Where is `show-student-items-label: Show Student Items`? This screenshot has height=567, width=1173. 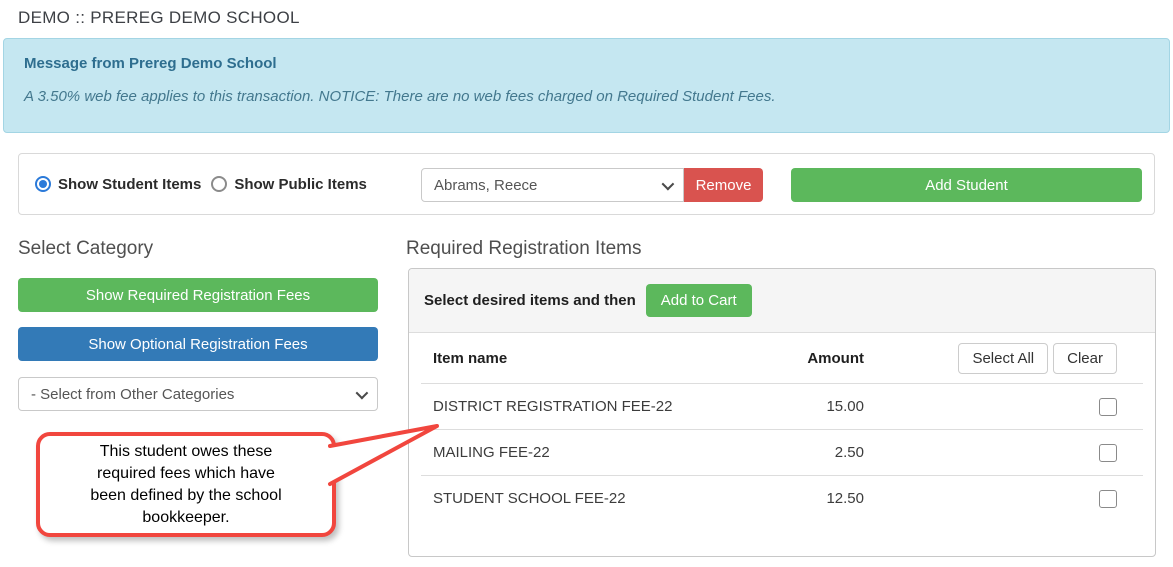
show-student-items-label: Show Student Items is located at coordinates (130, 184).